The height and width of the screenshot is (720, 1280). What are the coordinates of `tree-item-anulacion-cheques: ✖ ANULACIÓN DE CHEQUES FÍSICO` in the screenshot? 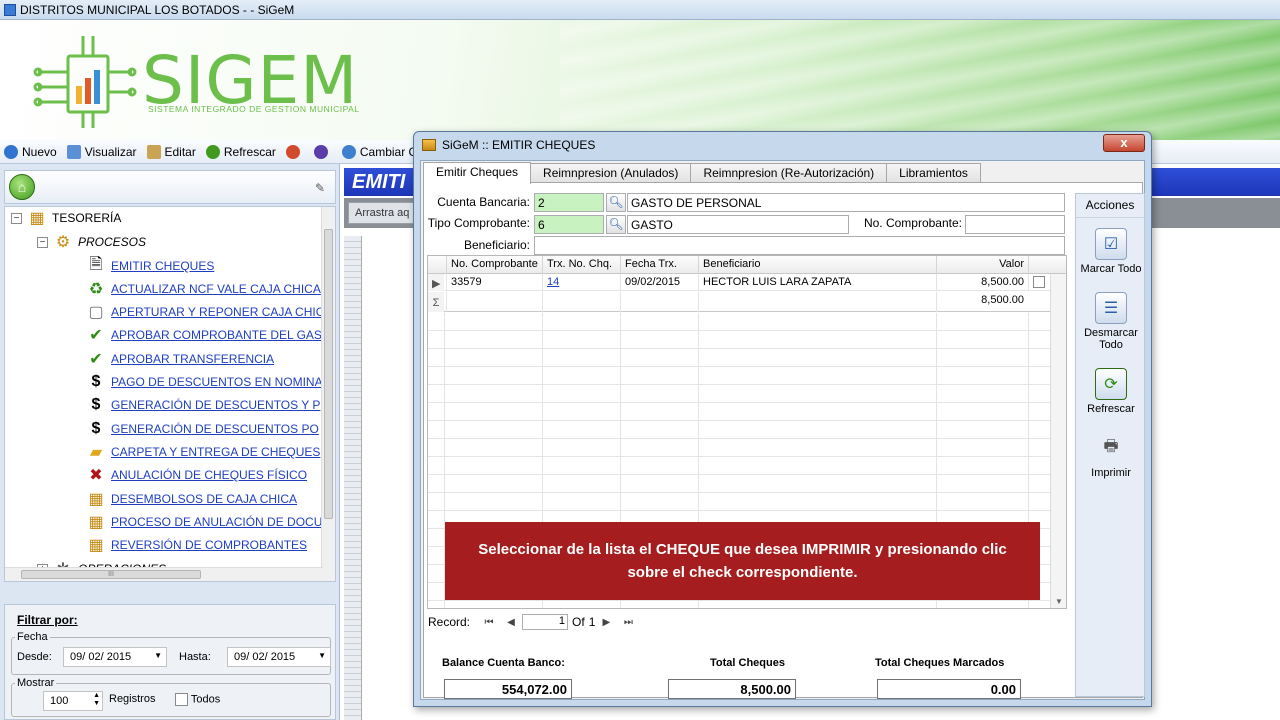 It's located at (196, 475).